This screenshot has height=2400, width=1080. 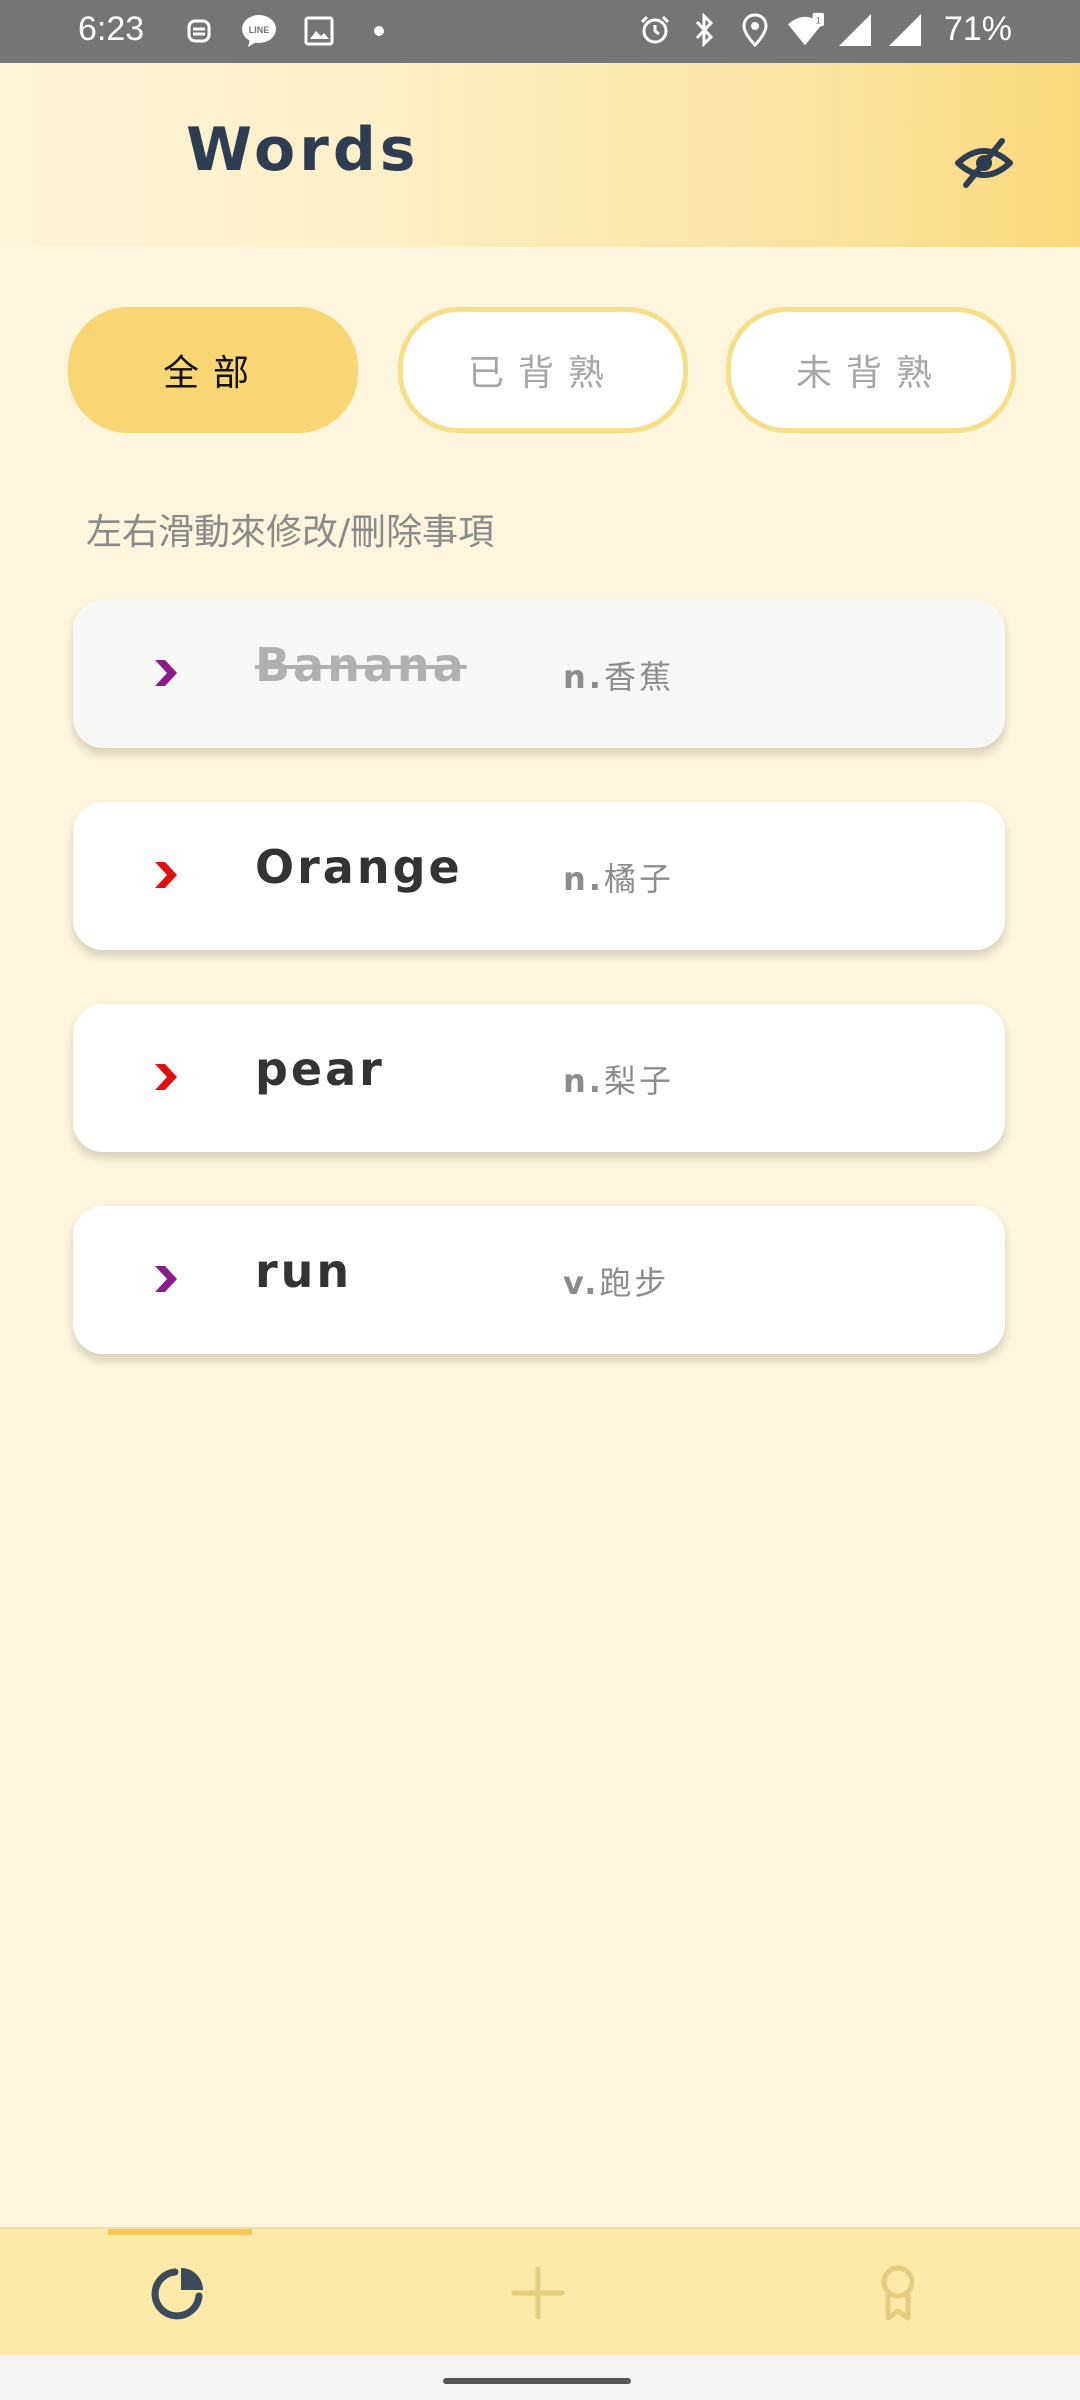 I want to click on page-title: Words, so click(x=303, y=150).